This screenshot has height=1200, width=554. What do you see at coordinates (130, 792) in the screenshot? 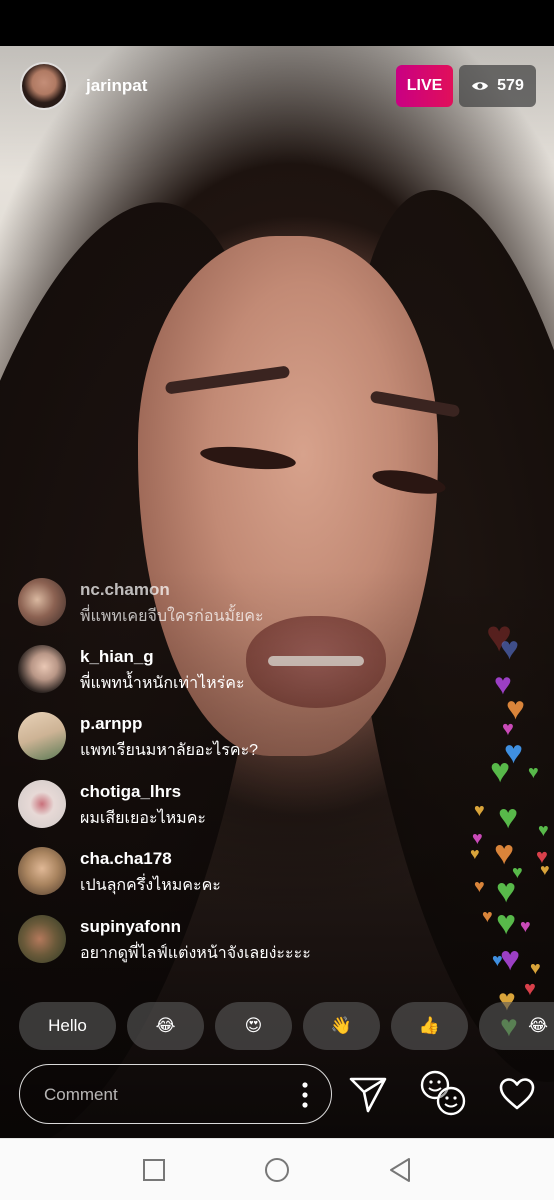
I see `comment-username: chotiga_lhrs` at bounding box center [130, 792].